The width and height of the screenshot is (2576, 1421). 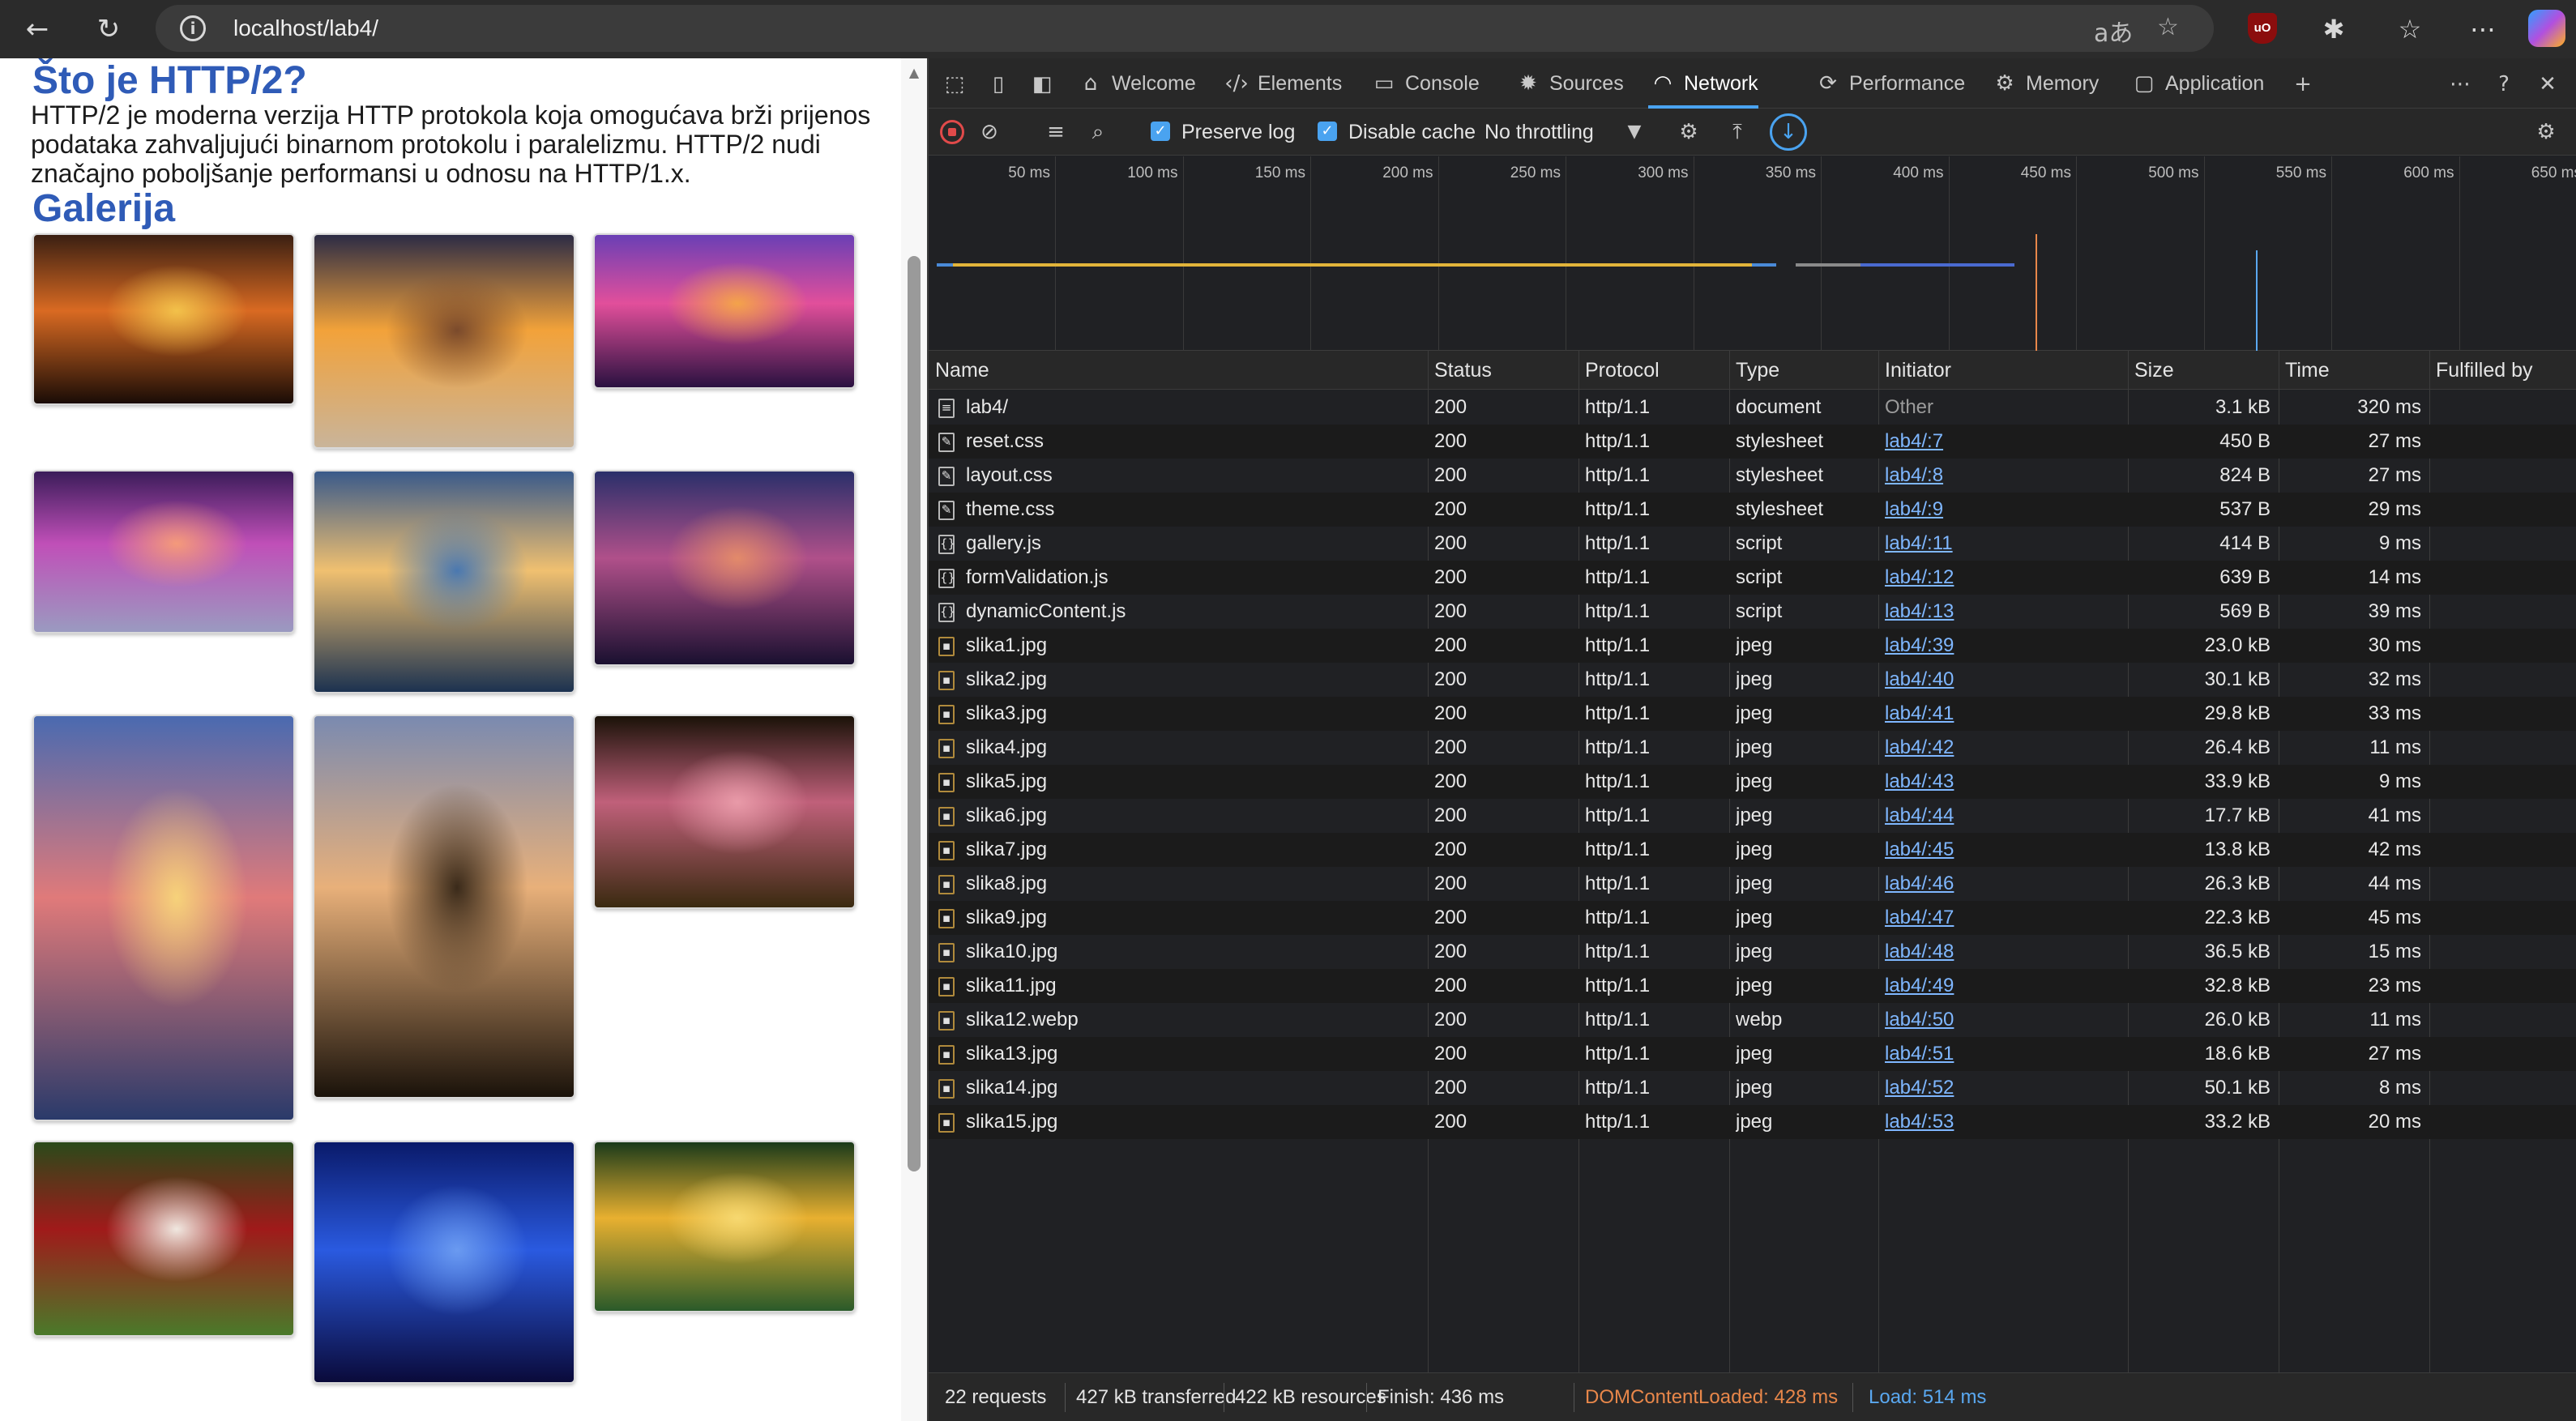 What do you see at coordinates (2502, 370) in the screenshot?
I see `column-header-fulfilled-by: Fulfilled by` at bounding box center [2502, 370].